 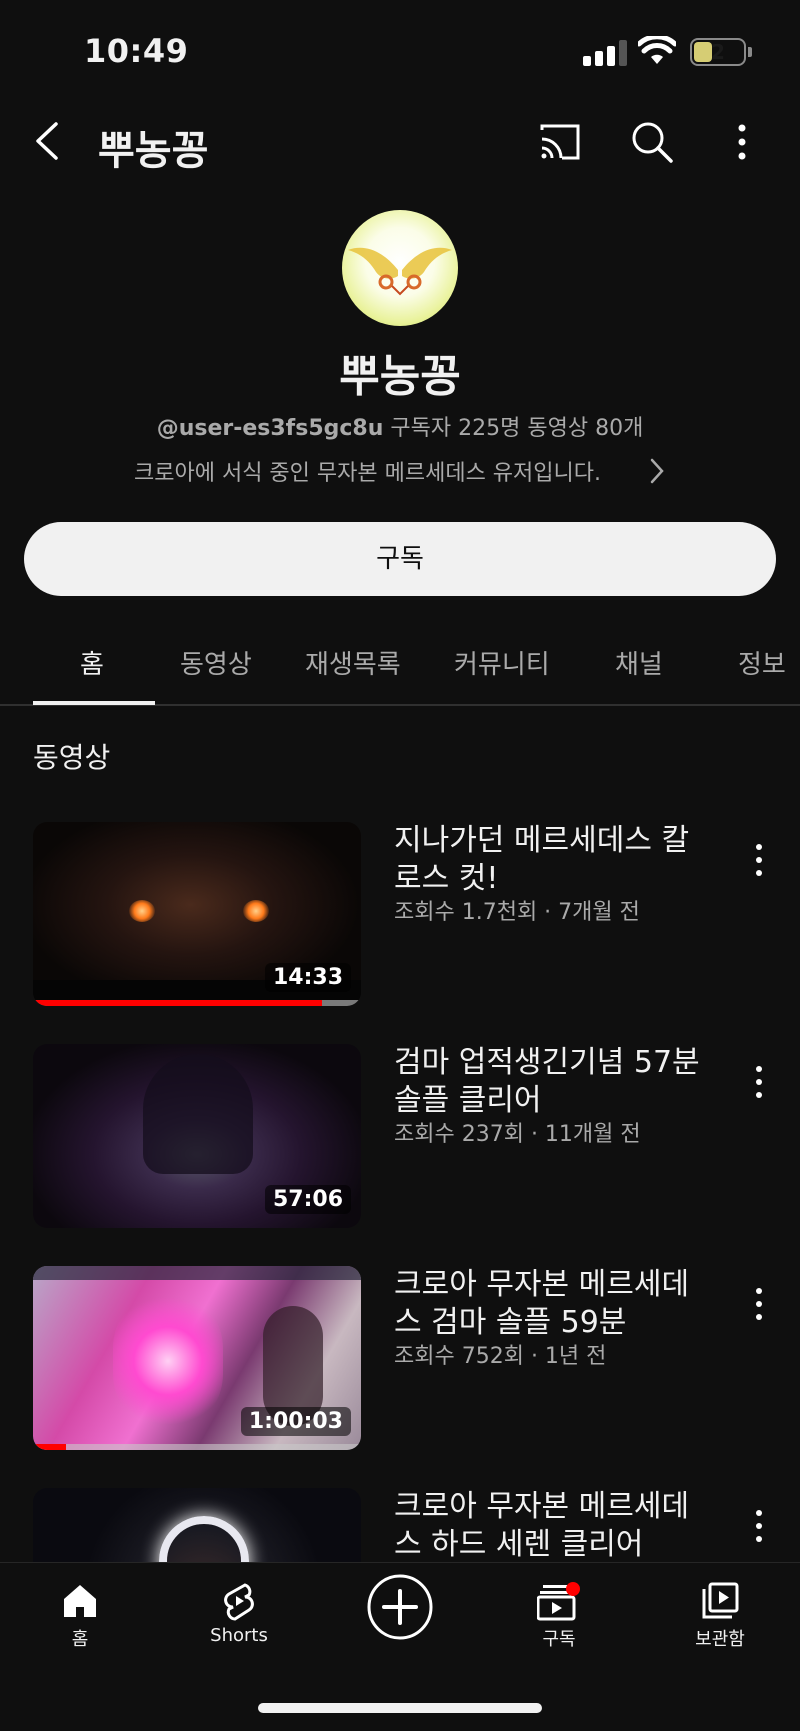 What do you see at coordinates (468, 1100) in the screenshot?
I see `video-title-line: 솔플 클리어` at bounding box center [468, 1100].